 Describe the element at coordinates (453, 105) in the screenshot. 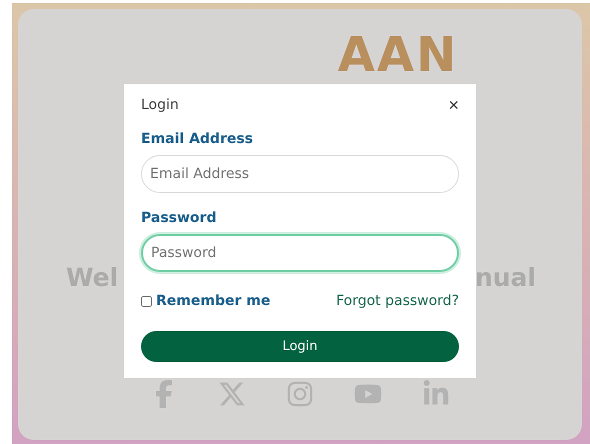

I see `close-button: ×` at that location.